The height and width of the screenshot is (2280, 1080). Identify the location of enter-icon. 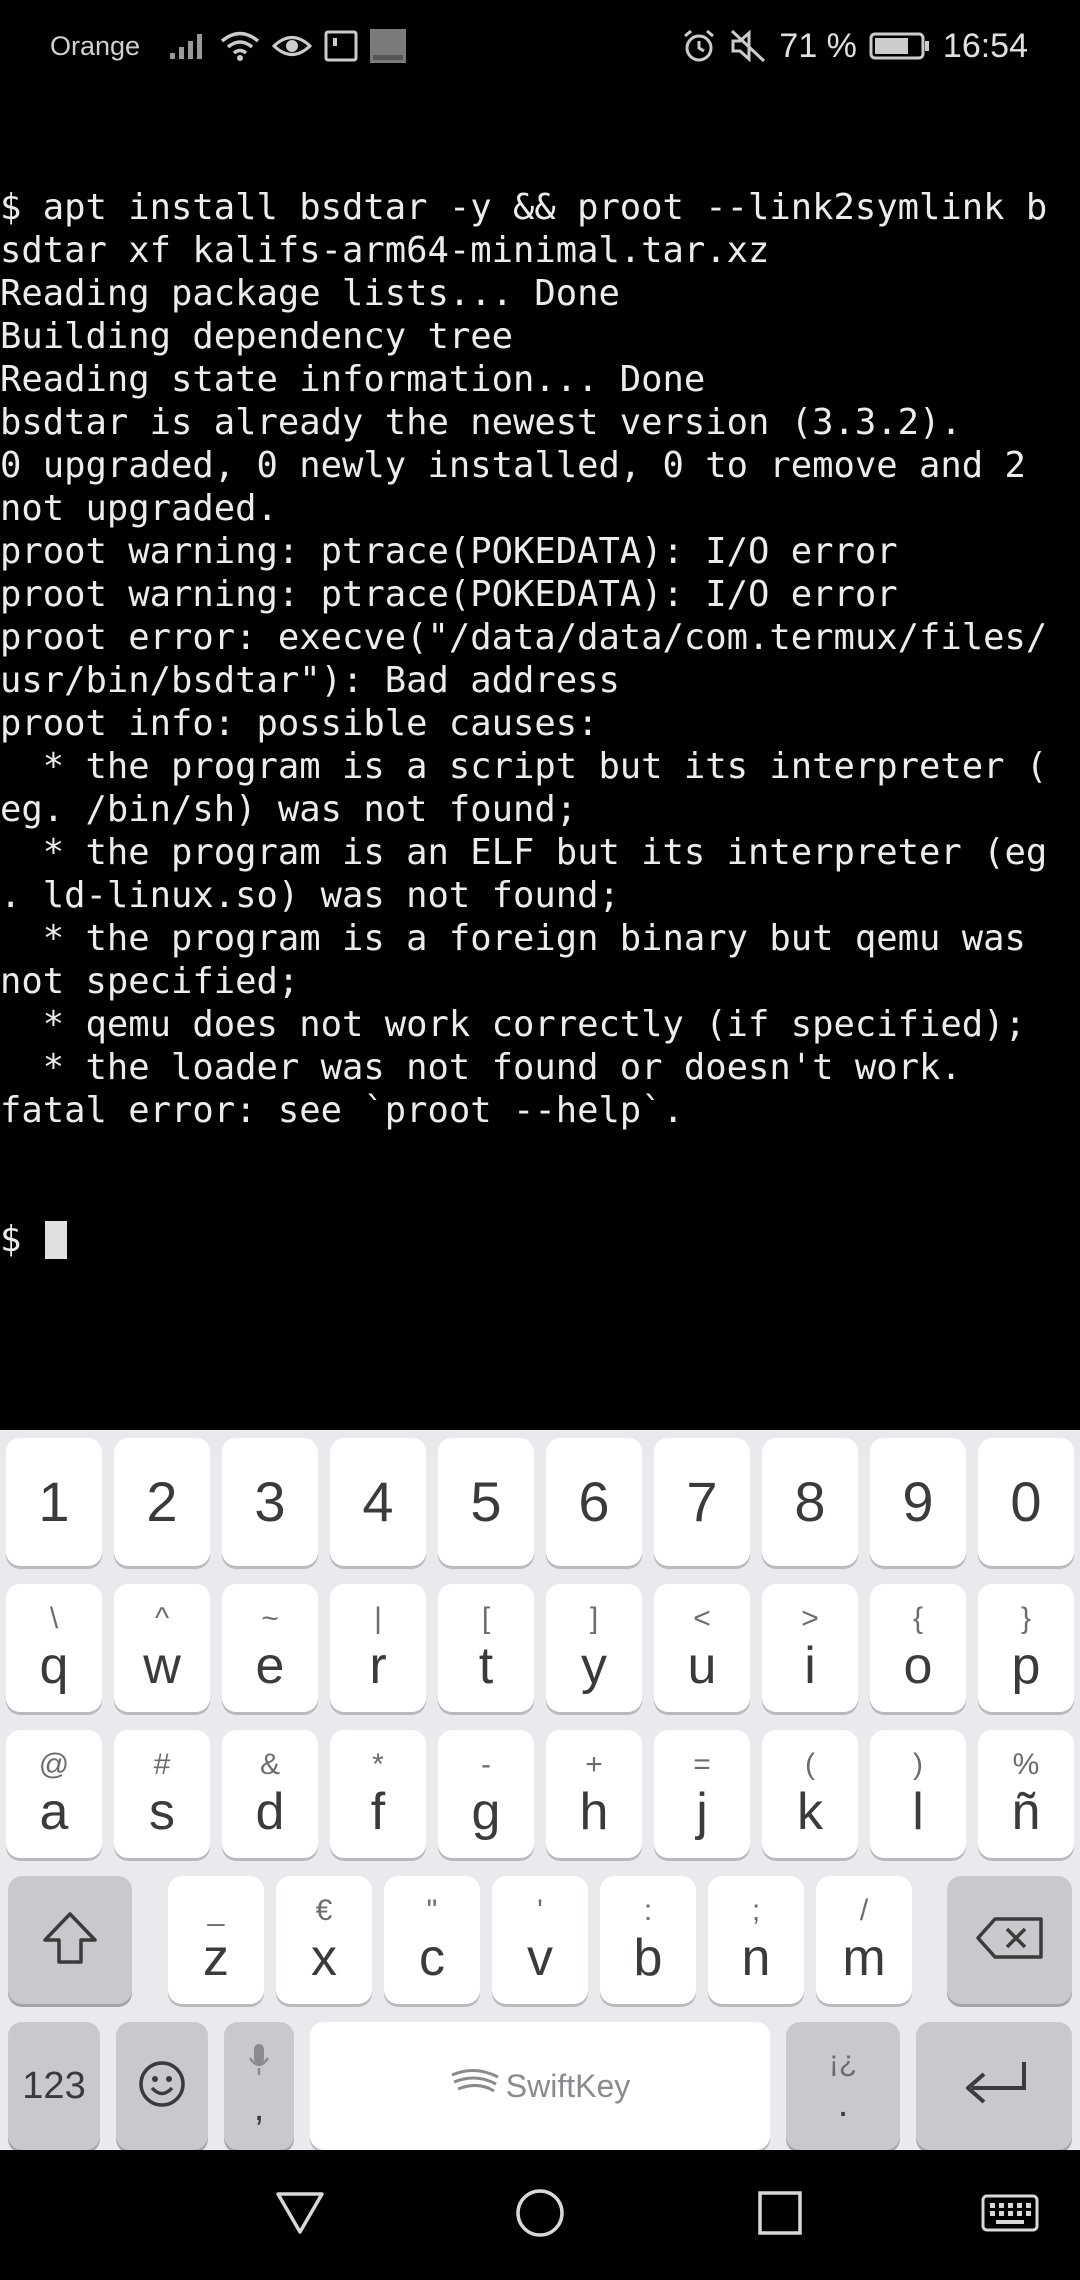
(994, 2086).